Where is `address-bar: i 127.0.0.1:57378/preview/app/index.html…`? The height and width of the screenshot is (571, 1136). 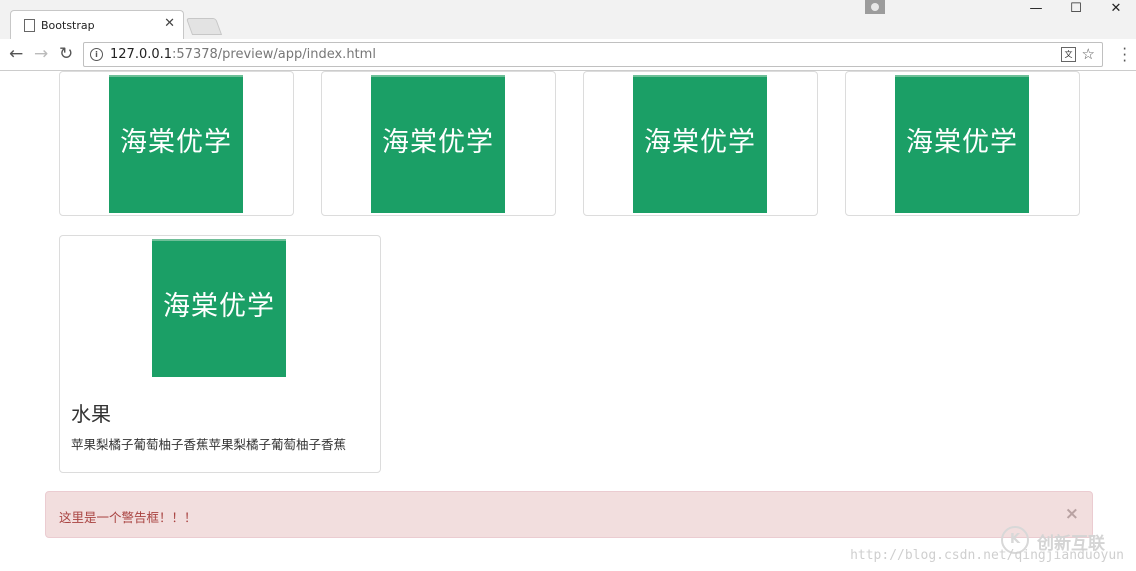 address-bar: i 127.0.0.1:57378/preview/app/index.html… is located at coordinates (593, 54).